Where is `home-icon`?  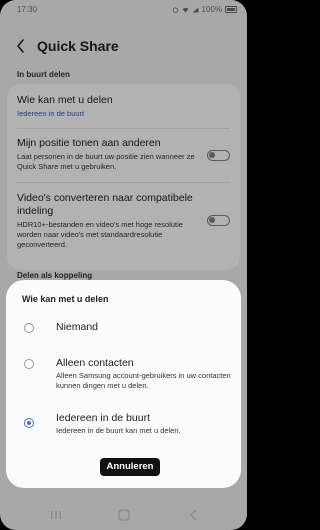 home-icon is located at coordinates (124, 515).